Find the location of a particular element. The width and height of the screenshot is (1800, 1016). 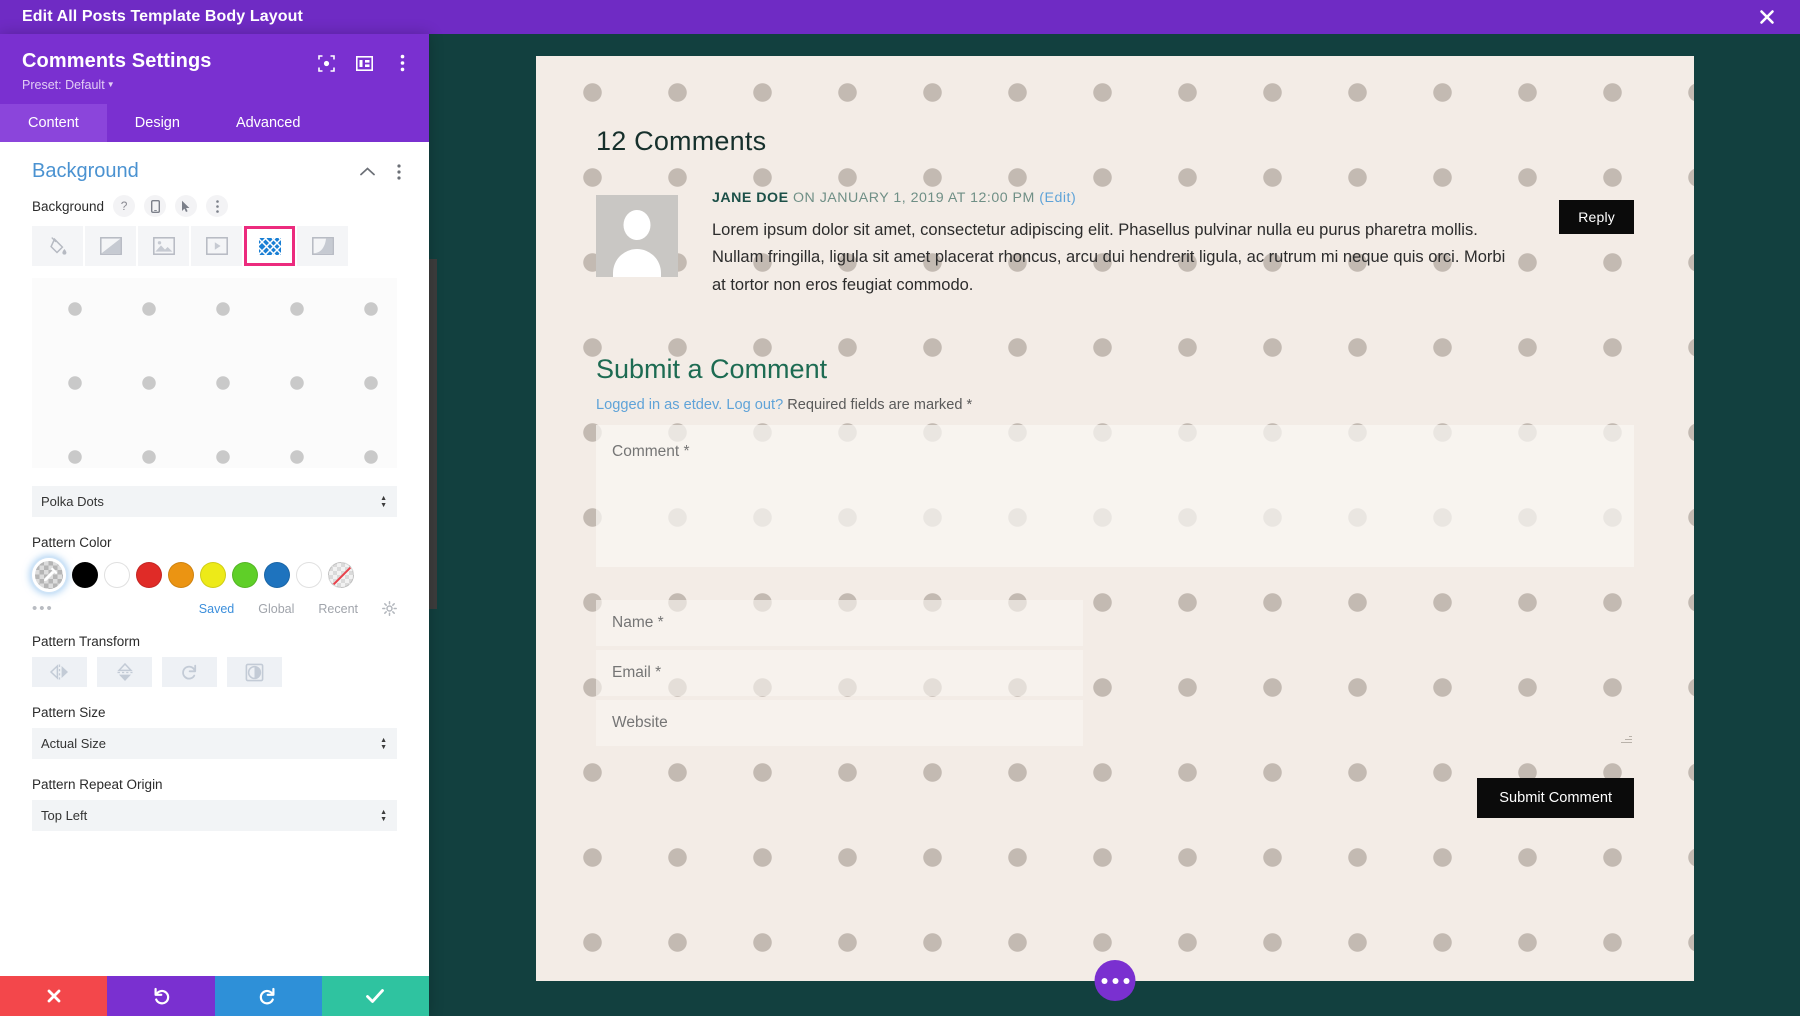

background-section-header: Background is located at coordinates (214, 168).